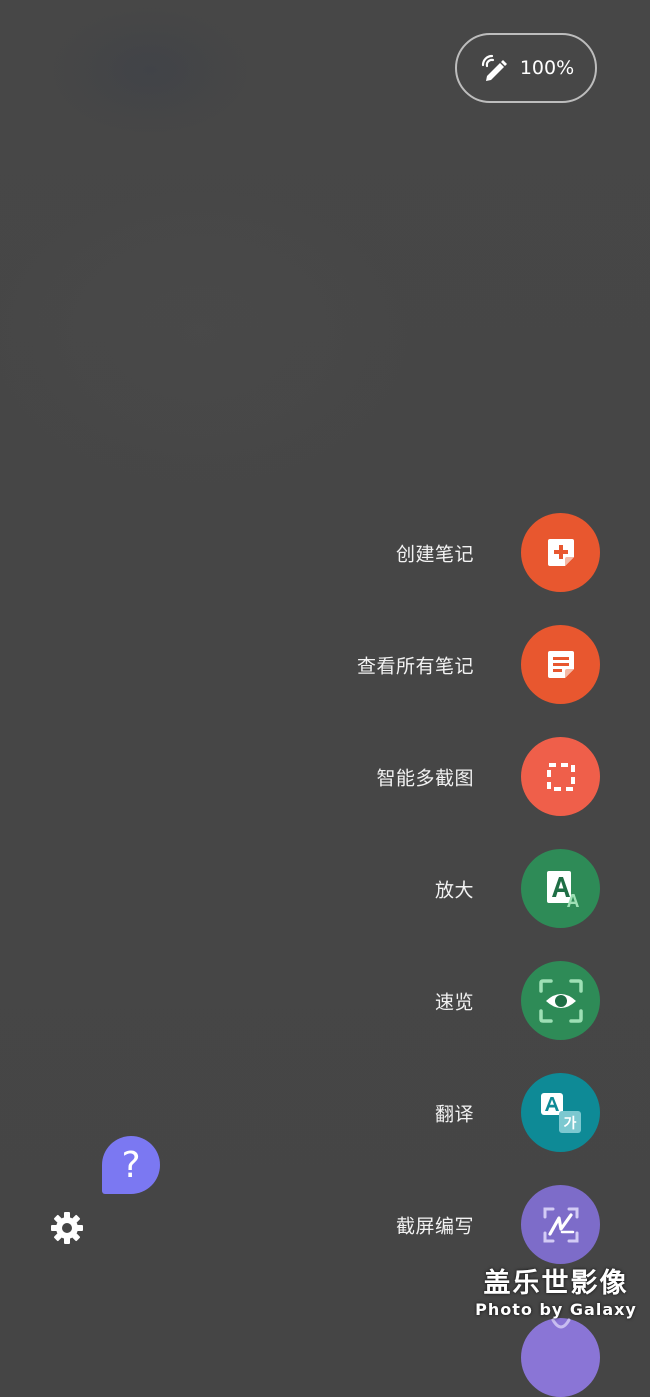  What do you see at coordinates (434, 1226) in the screenshot?
I see `menu-item-label: 截屏编写` at bounding box center [434, 1226].